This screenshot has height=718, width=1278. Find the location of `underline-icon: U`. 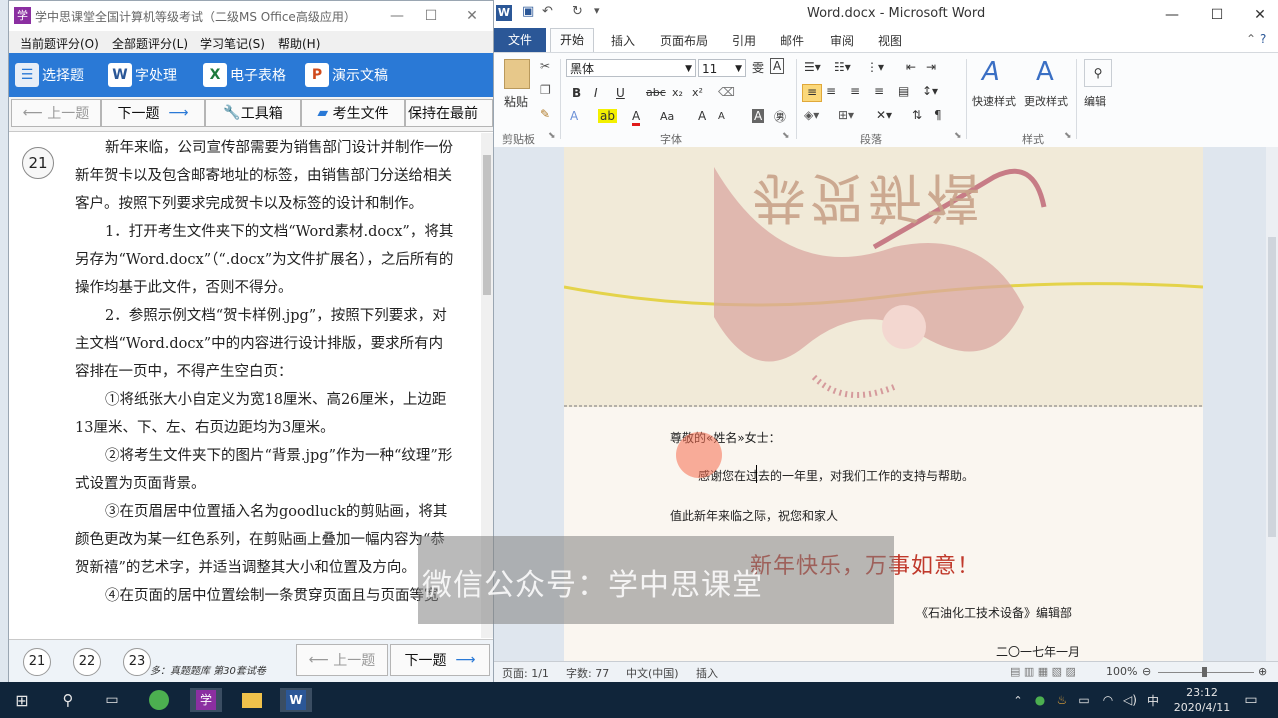

underline-icon: U is located at coordinates (620, 93).